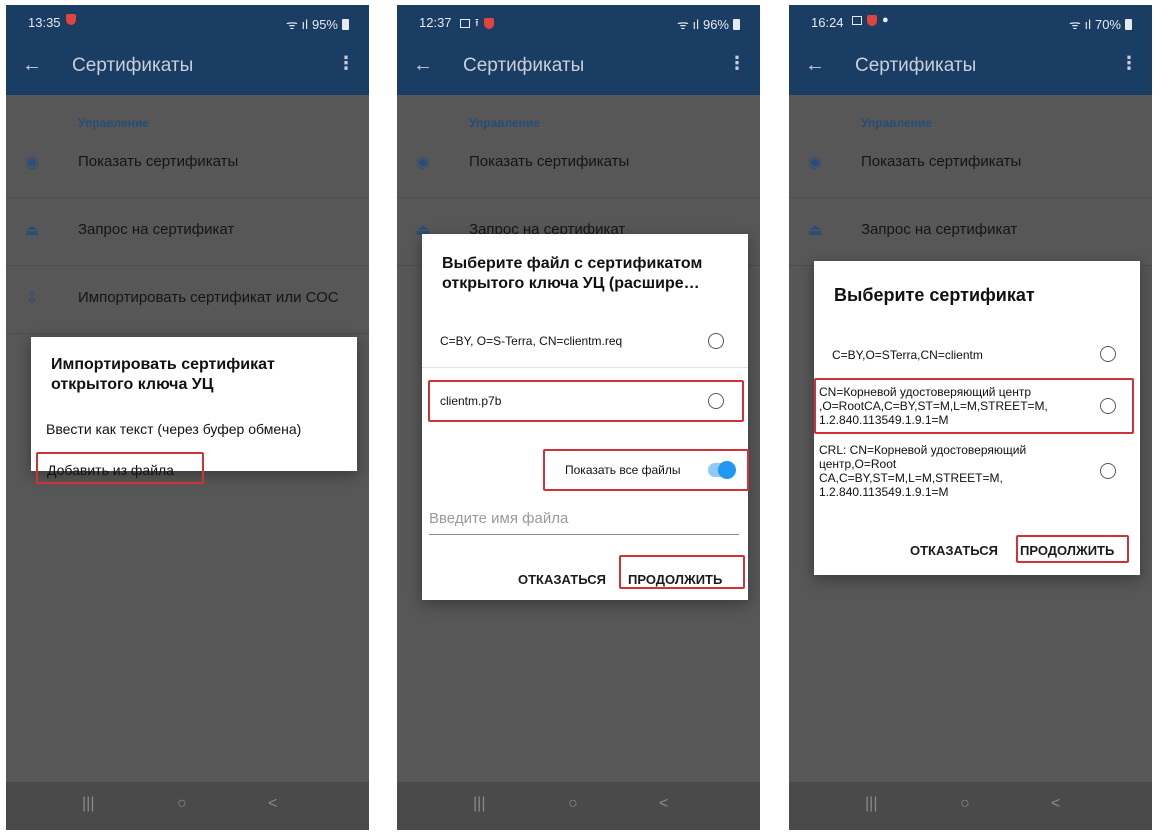 The width and height of the screenshot is (1163, 833). Describe the element at coordinates (827, 22) in the screenshot. I see `status-time: 16:24` at that location.